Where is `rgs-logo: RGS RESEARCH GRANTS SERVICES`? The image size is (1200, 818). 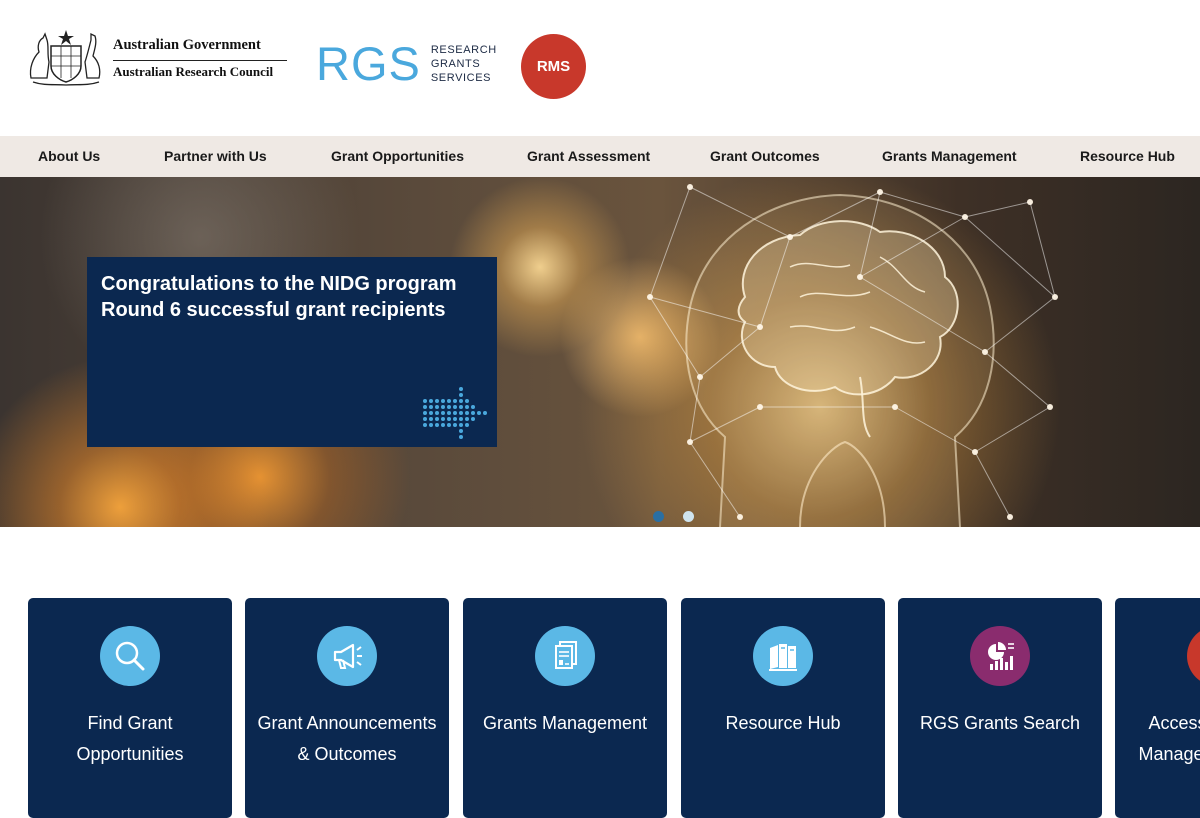 rgs-logo: RGS RESEARCH GRANTS SERVICES is located at coordinates (406, 63).